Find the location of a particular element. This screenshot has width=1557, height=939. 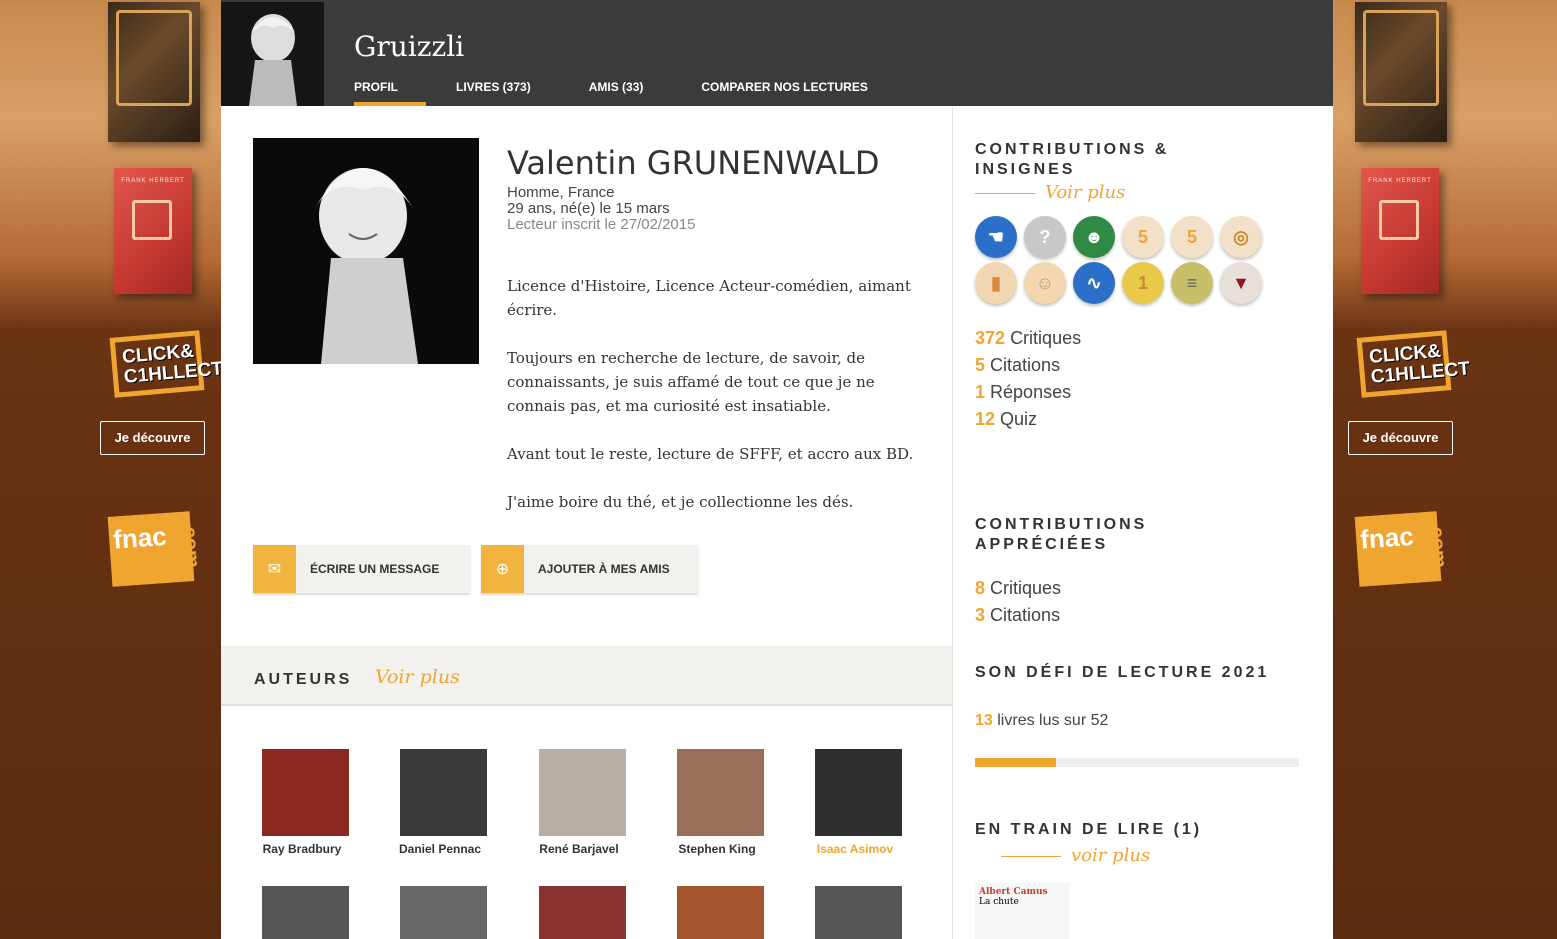

appreciated-citations: 3 Citations is located at coordinates (1017, 615).